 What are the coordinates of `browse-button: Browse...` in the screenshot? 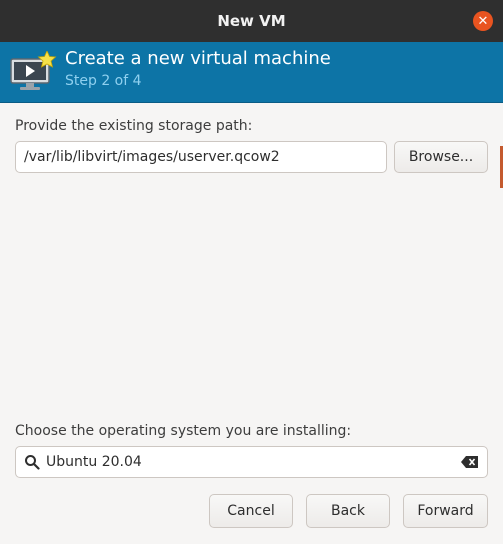 It's located at (441, 157).